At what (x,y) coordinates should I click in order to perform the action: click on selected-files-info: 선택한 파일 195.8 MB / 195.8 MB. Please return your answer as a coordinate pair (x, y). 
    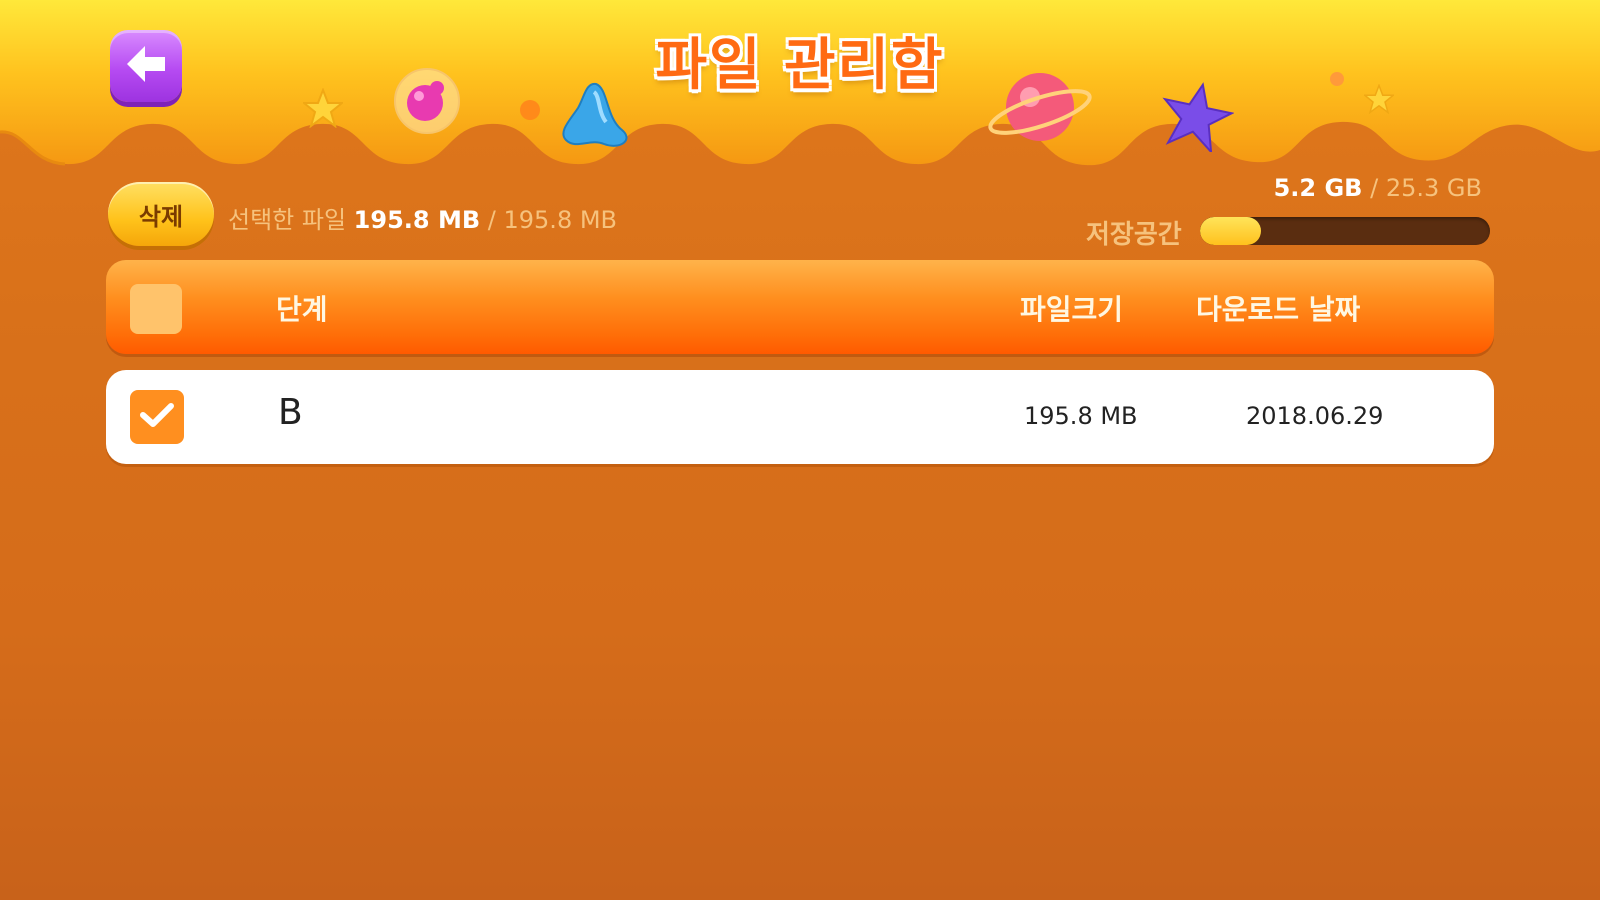
    Looking at the image, I should click on (422, 217).